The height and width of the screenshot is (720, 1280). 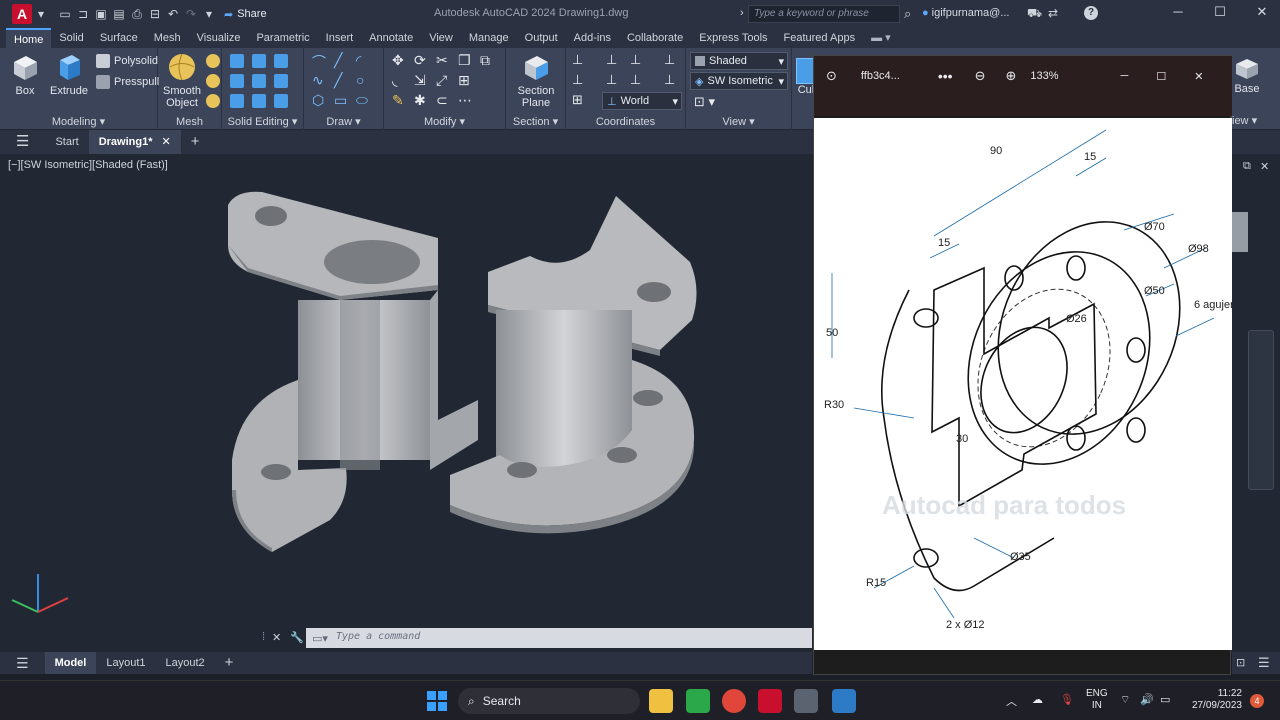 What do you see at coordinates (69, 74) in the screenshot?
I see `extrude-button: Extrude` at bounding box center [69, 74].